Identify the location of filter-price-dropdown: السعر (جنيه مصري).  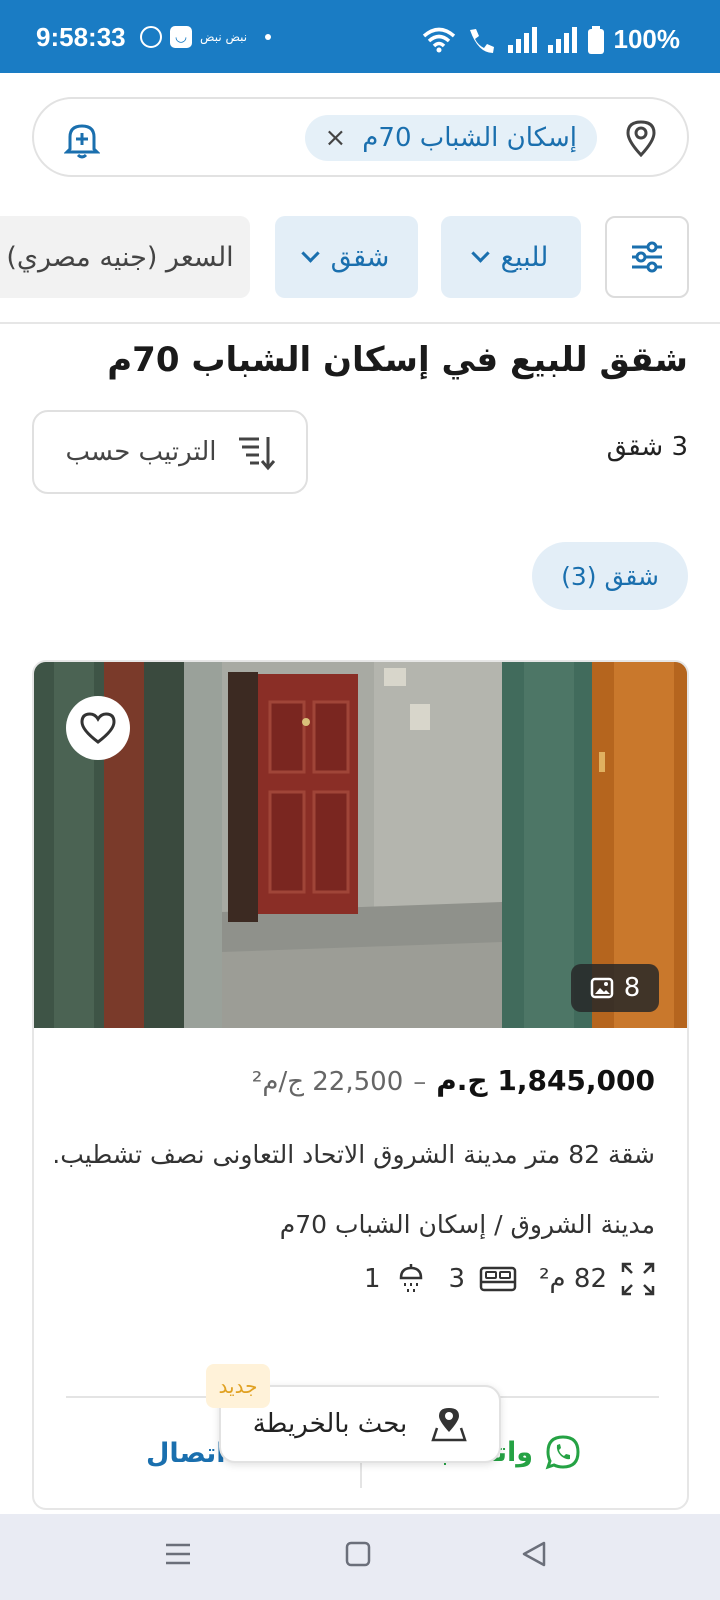
(125, 257).